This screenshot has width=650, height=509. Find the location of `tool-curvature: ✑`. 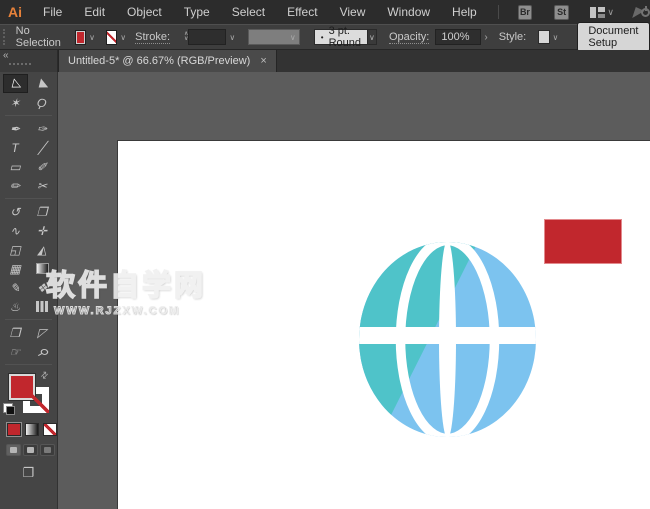

tool-curvature: ✑ is located at coordinates (42, 128).